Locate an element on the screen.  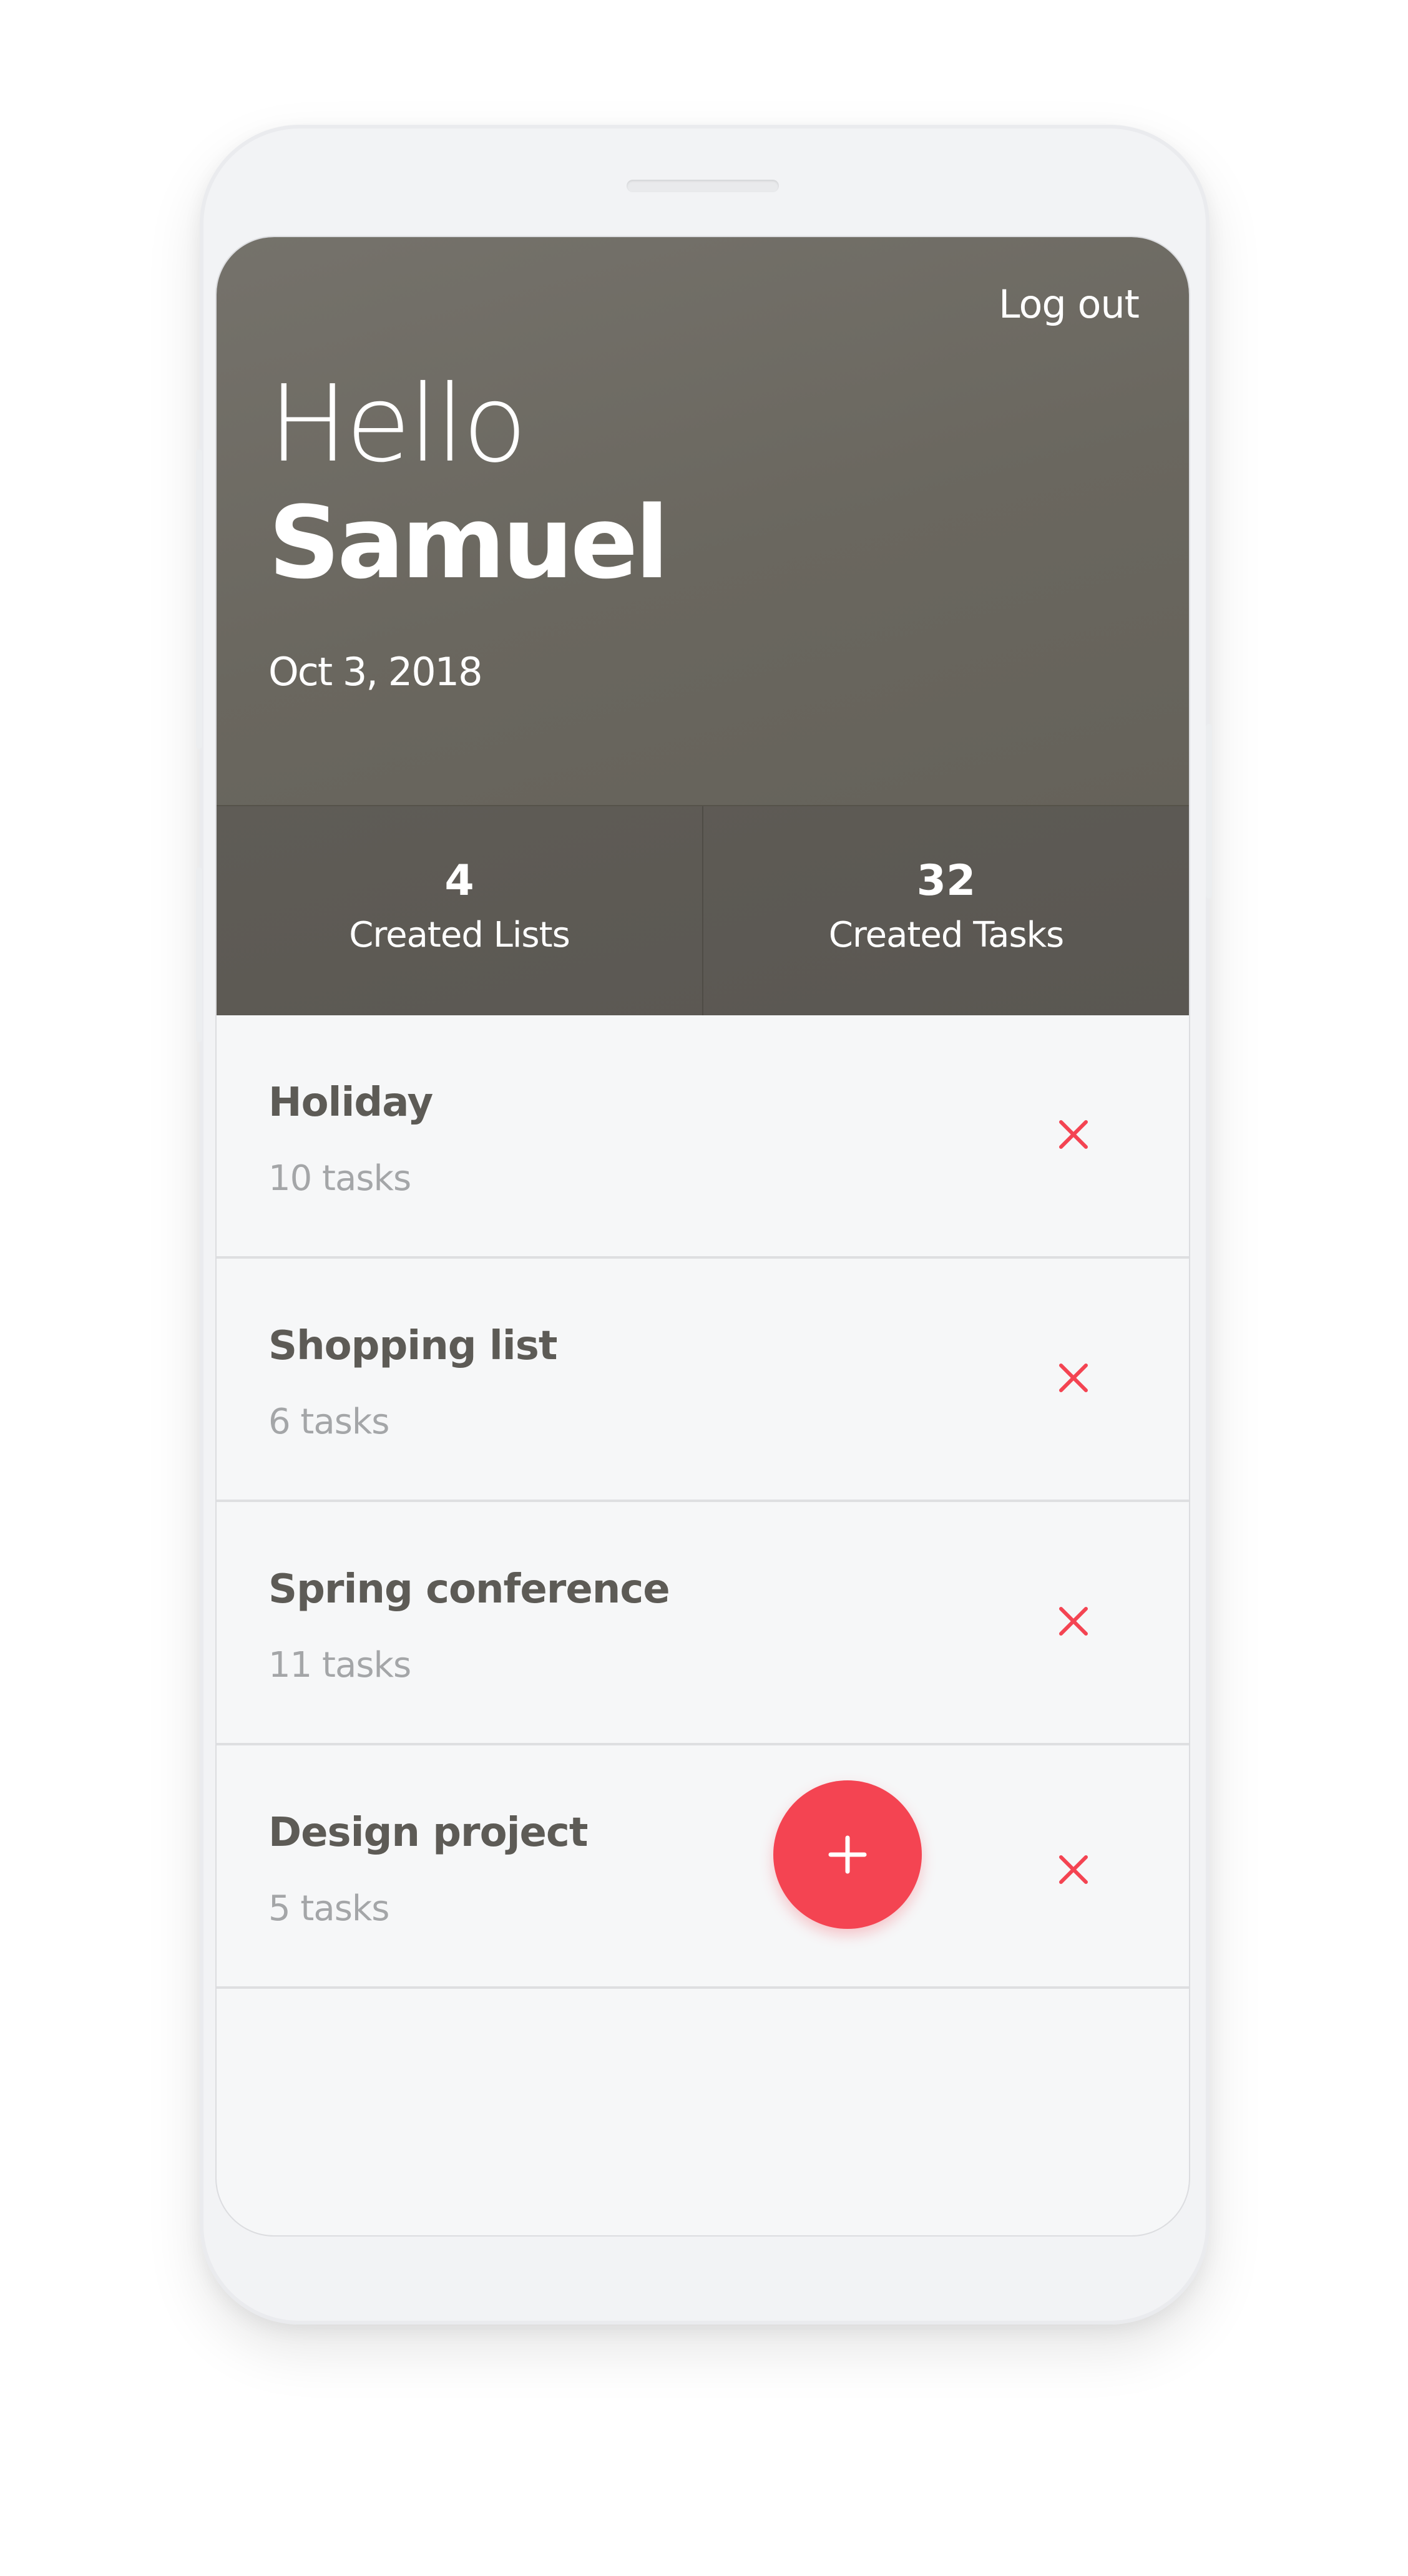
stat-created-lists: 4 Created Lists is located at coordinates (460, 911).